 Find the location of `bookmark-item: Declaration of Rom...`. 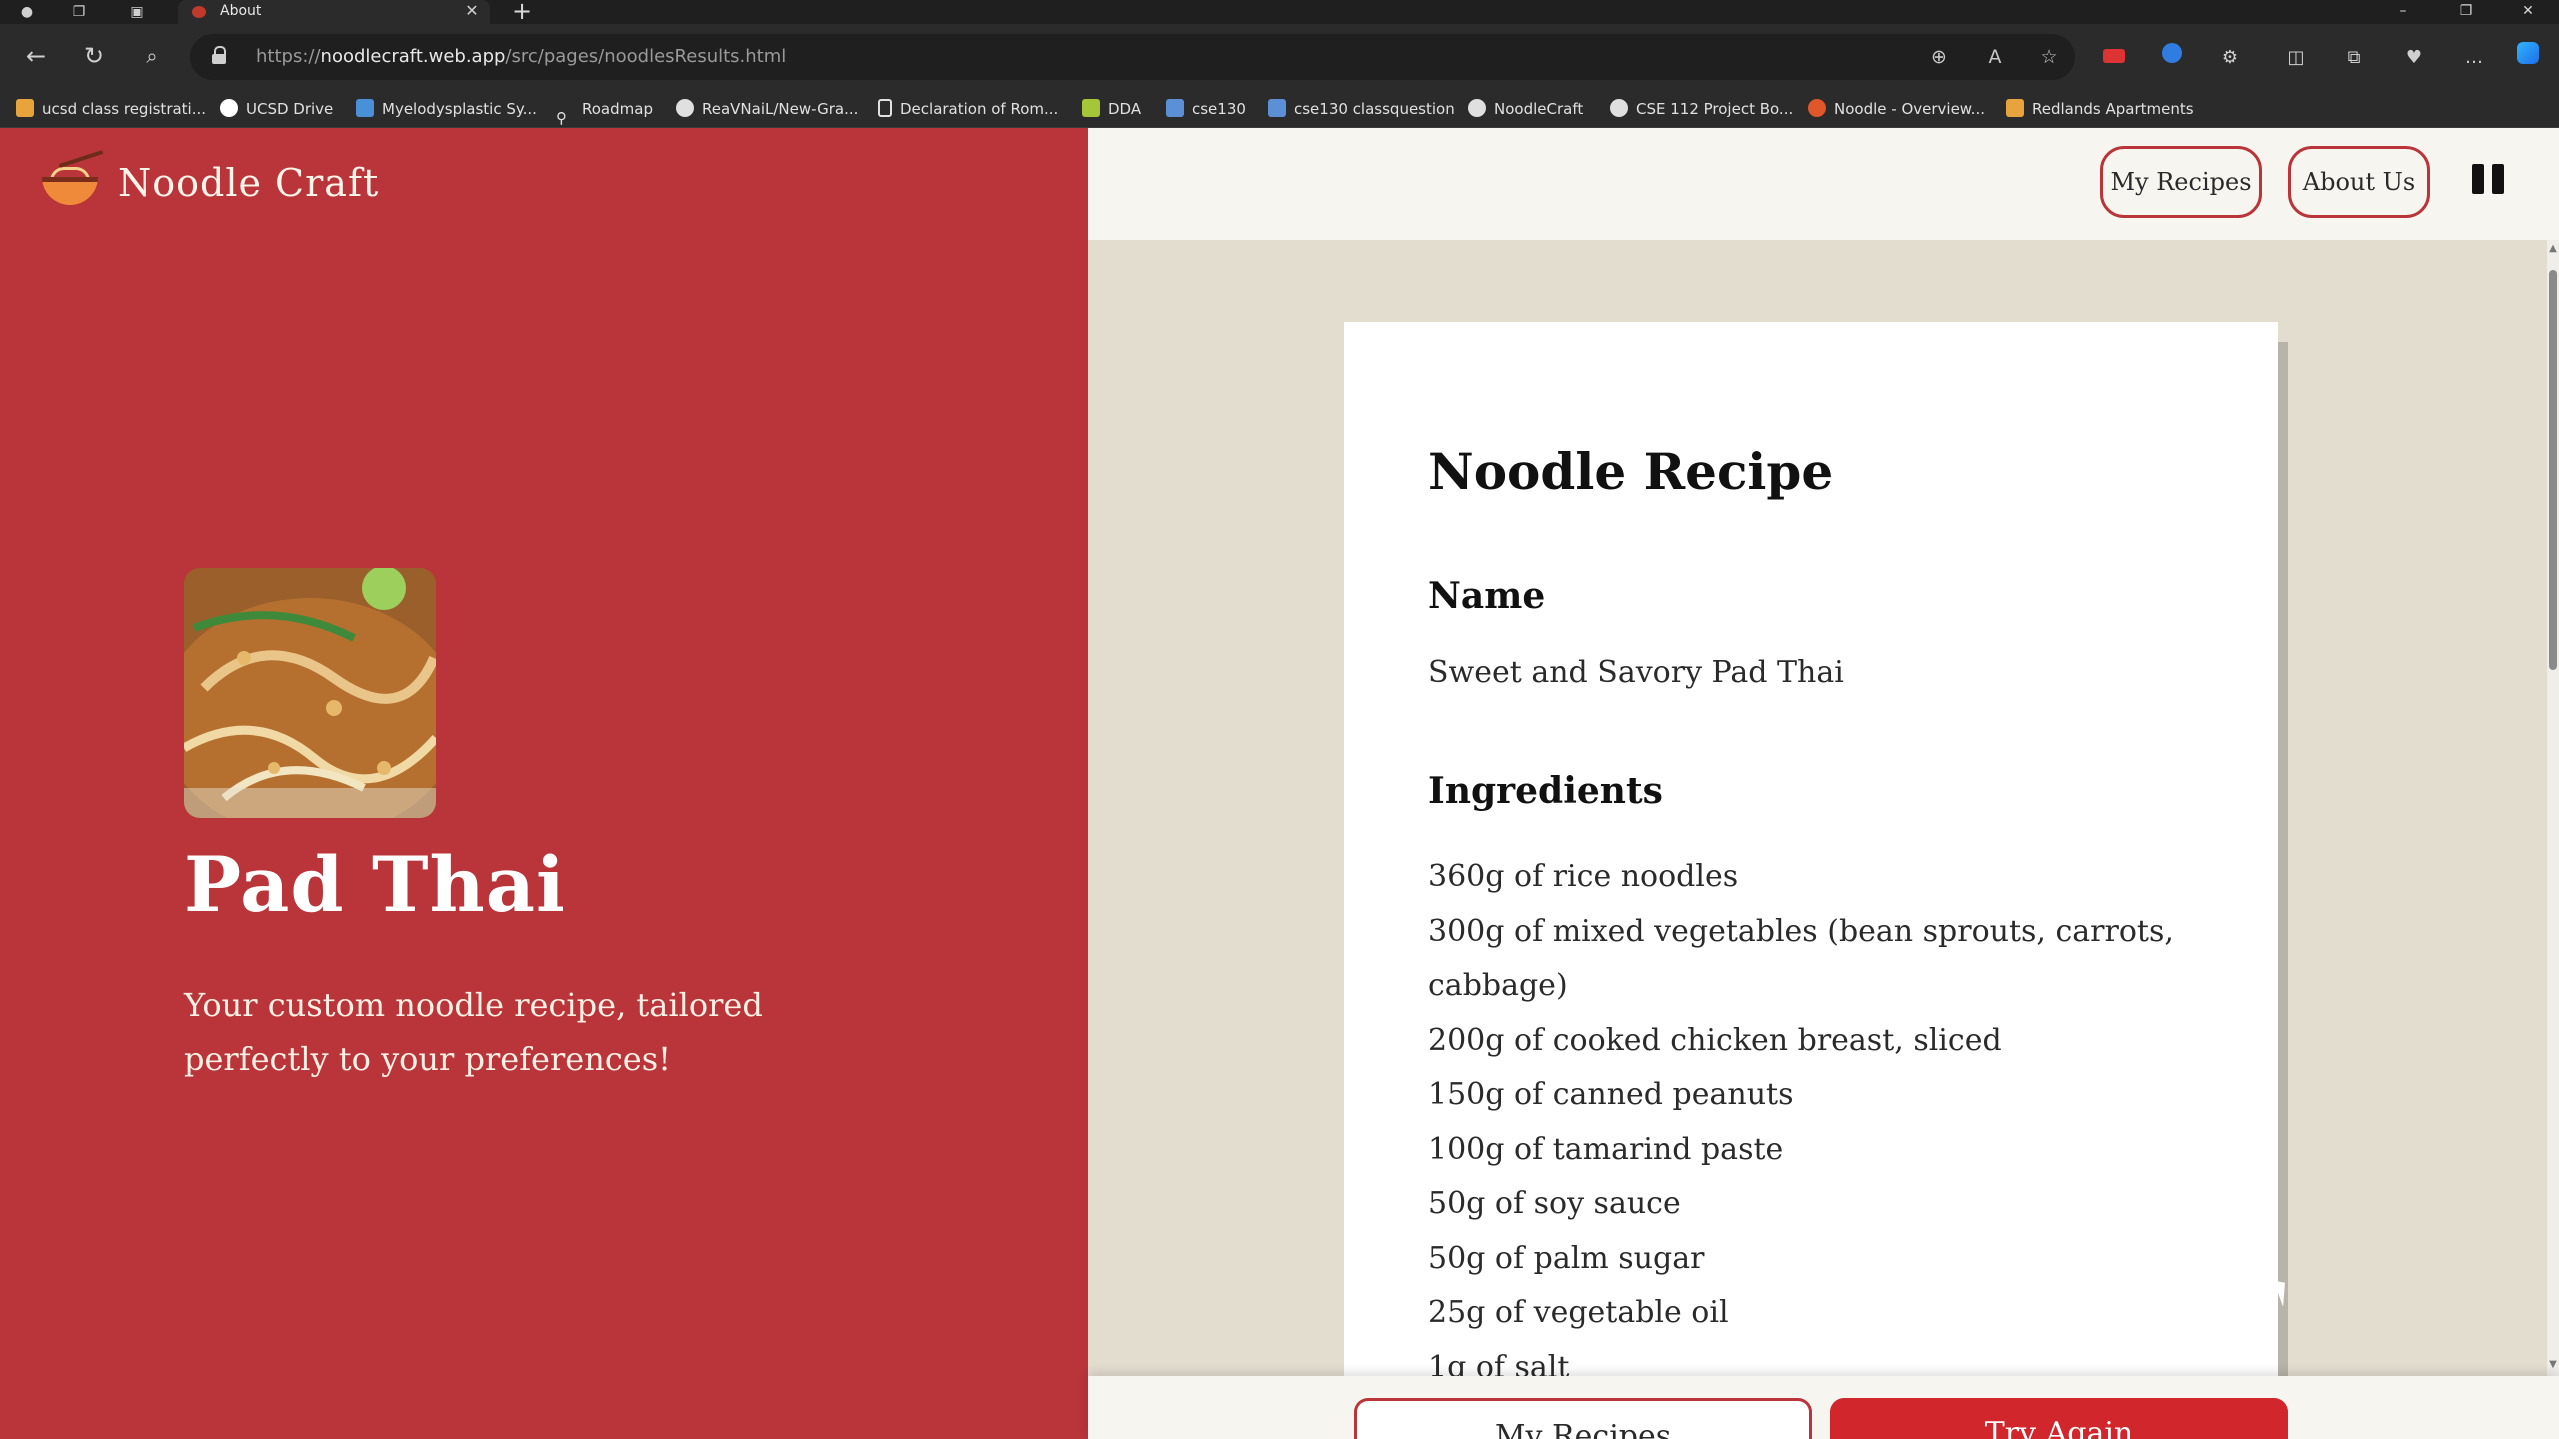

bookmark-item: Declaration of Rom... is located at coordinates (968, 109).